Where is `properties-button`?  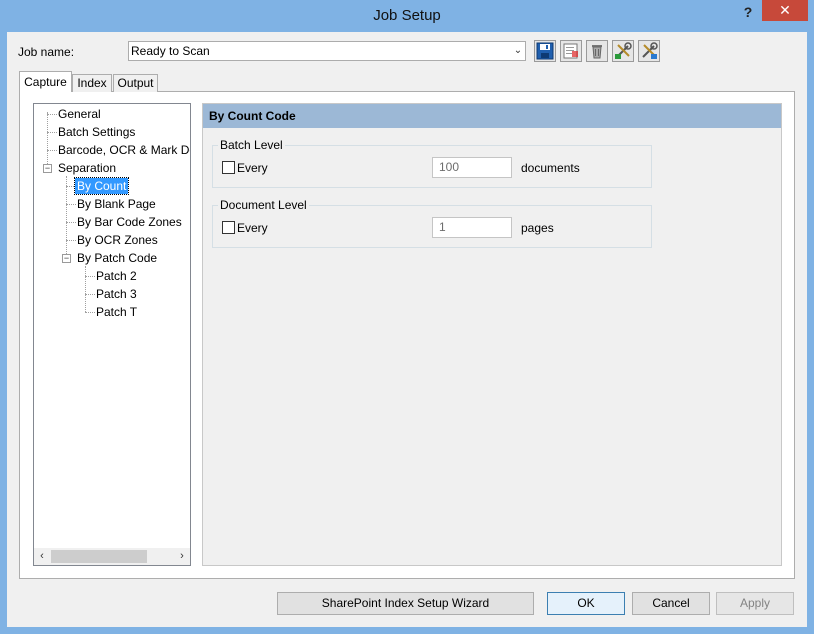 properties-button is located at coordinates (571, 51).